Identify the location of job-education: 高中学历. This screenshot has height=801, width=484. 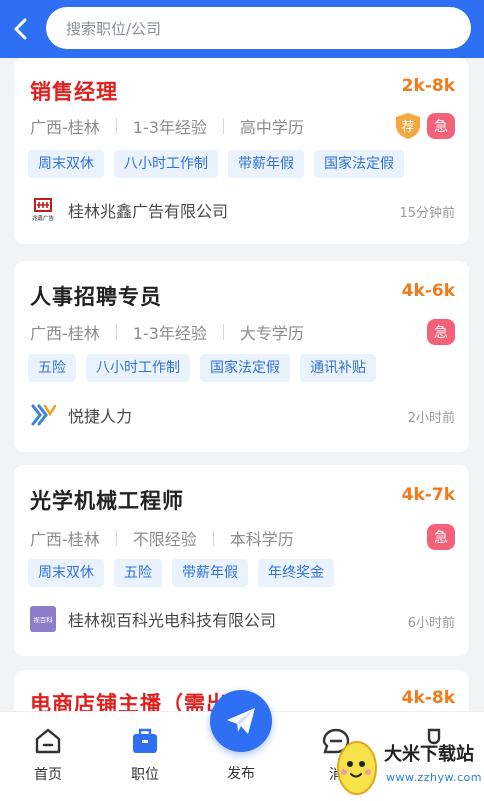
(271, 127).